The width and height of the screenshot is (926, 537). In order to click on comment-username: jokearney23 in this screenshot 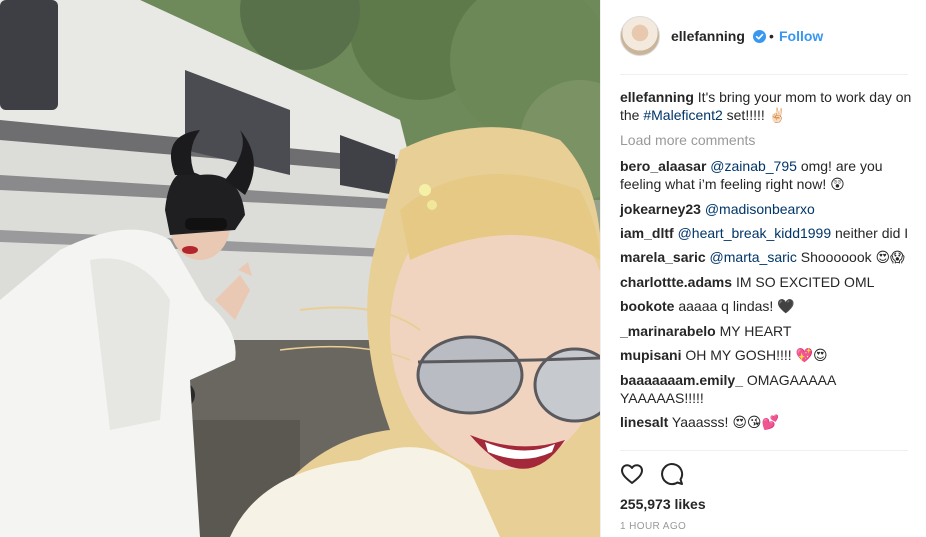, I will do `click(660, 209)`.